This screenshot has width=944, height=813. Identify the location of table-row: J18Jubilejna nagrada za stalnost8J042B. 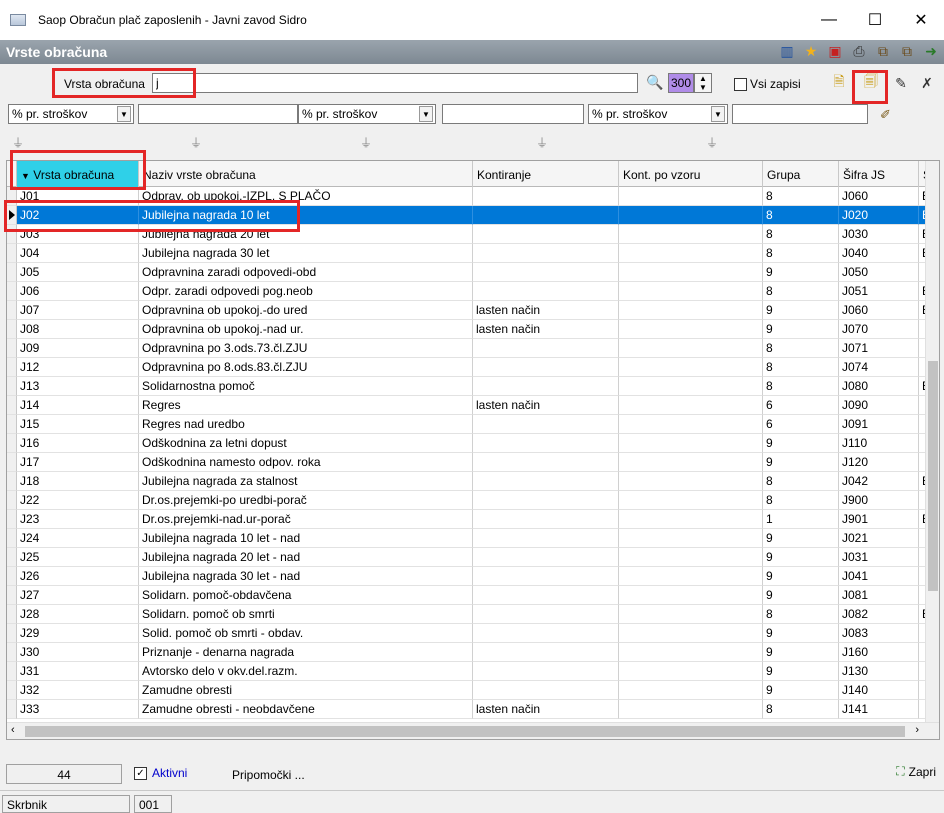
(473, 481).